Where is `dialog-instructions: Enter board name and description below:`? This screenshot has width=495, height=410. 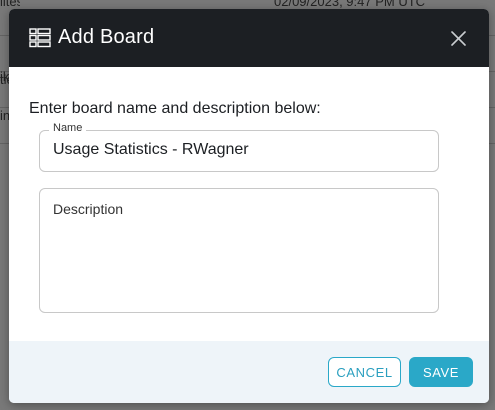
dialog-instructions: Enter board name and description below: is located at coordinates (175, 108).